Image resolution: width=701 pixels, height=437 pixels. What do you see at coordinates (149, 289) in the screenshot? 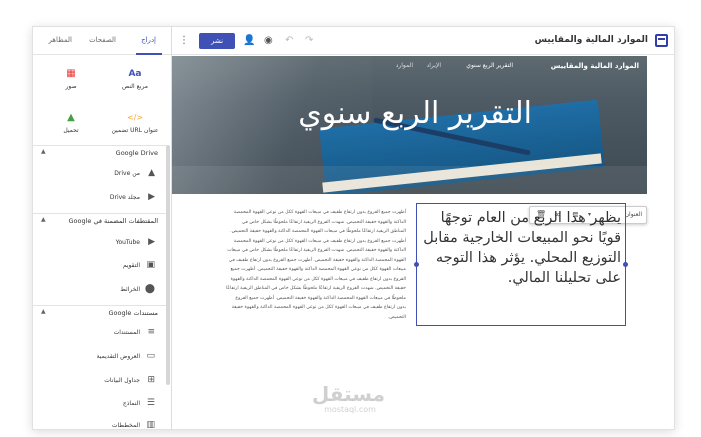
I see `map-pin-icon: ⬤` at bounding box center [149, 289].